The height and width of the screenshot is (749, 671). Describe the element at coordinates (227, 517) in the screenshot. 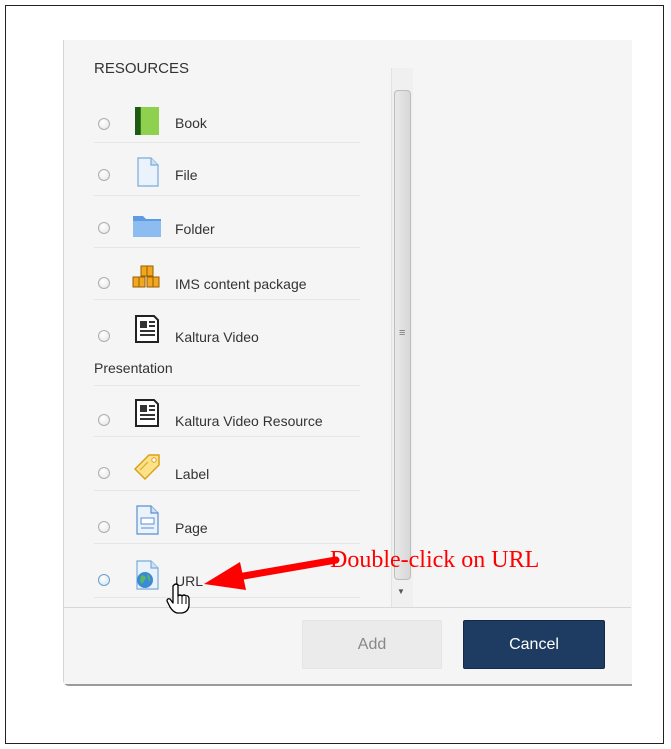

I see `list-item-page: Page` at that location.